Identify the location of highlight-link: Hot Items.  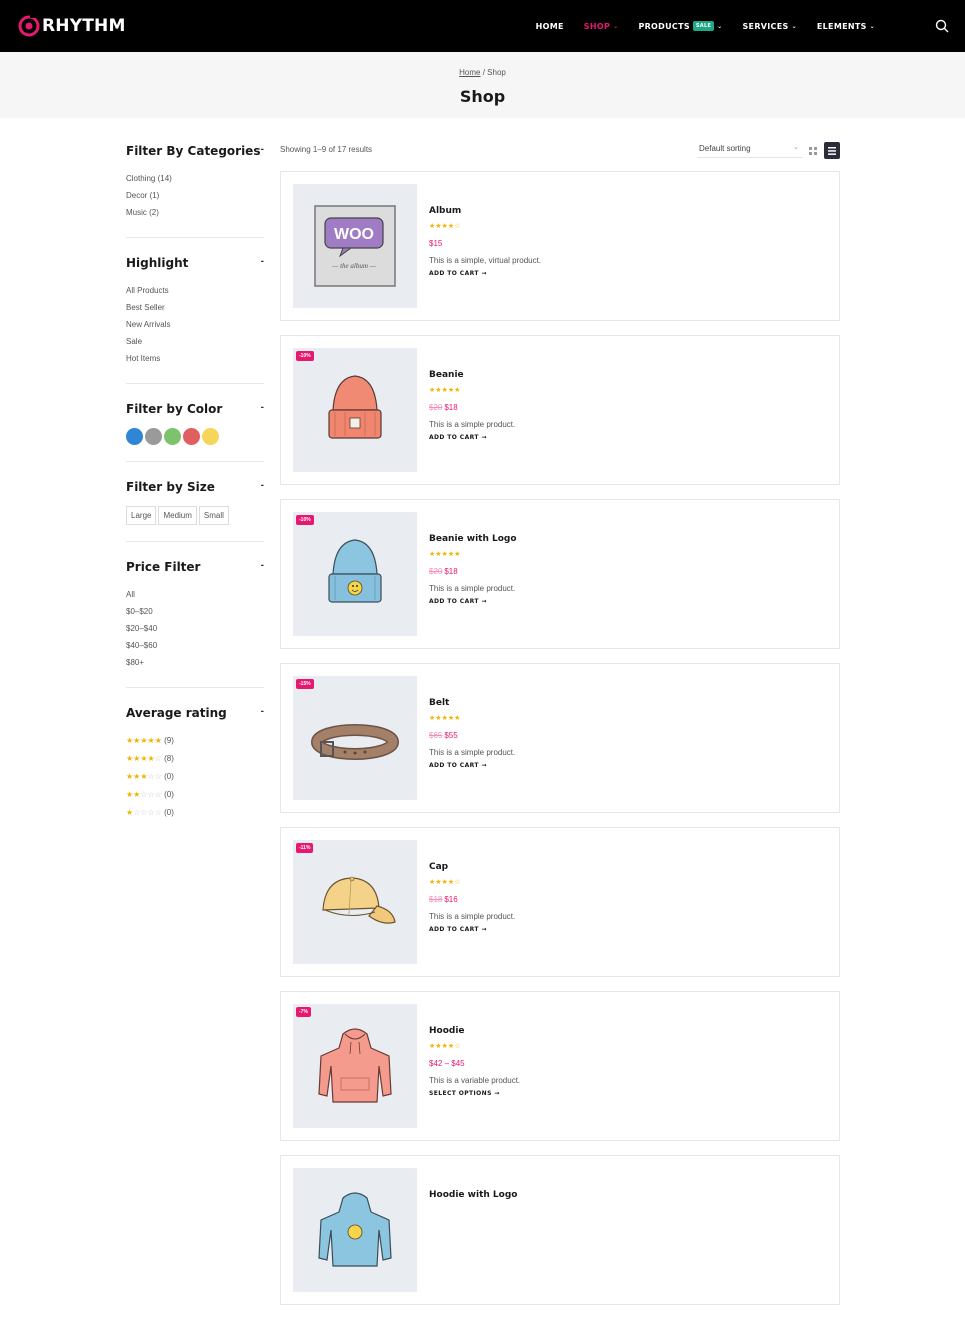
(195, 358).